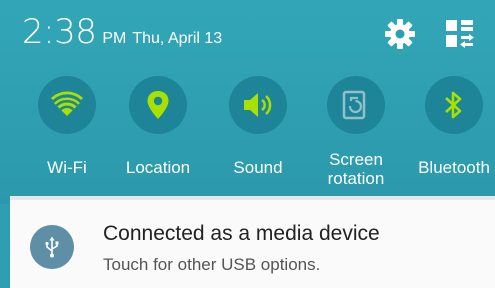 The height and width of the screenshot is (288, 495). I want to click on toggle-bluetooth: Bluetooth, so click(449, 137).